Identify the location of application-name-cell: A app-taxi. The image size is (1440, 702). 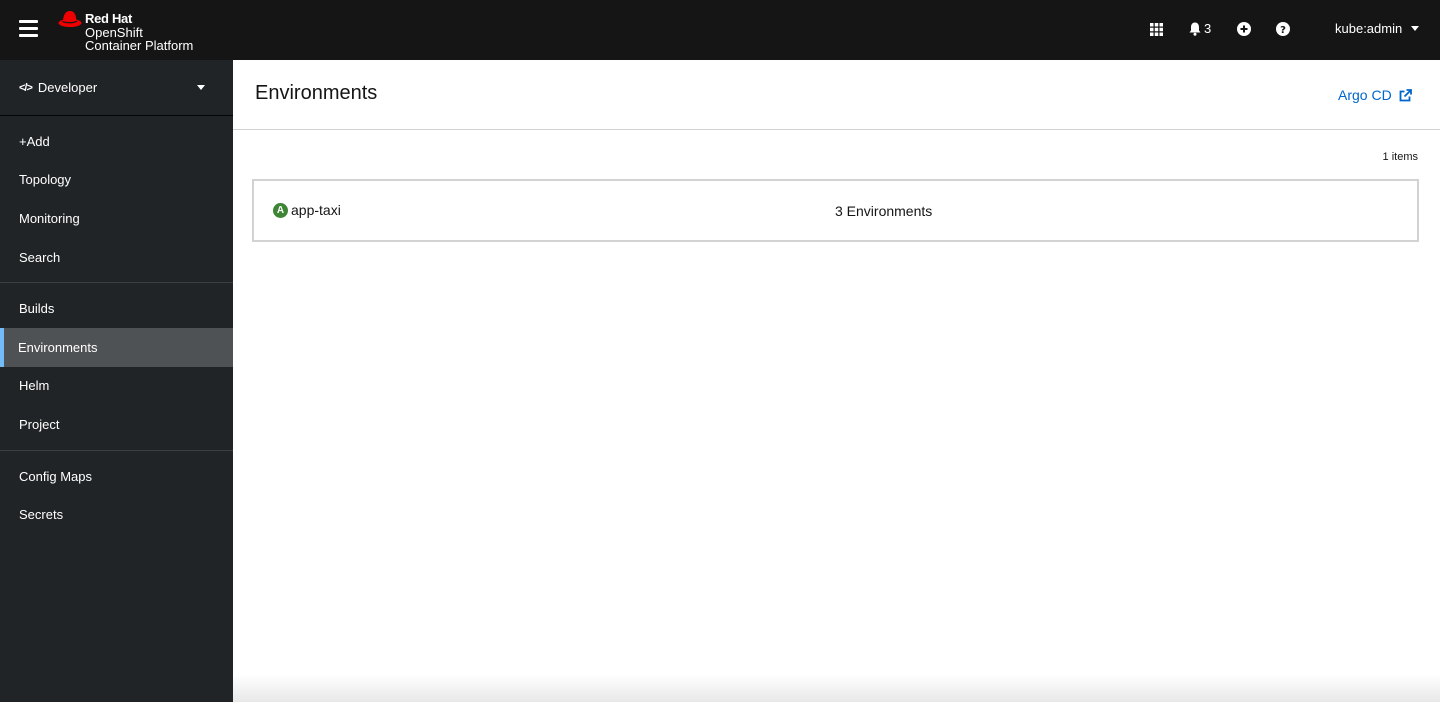
(307, 210).